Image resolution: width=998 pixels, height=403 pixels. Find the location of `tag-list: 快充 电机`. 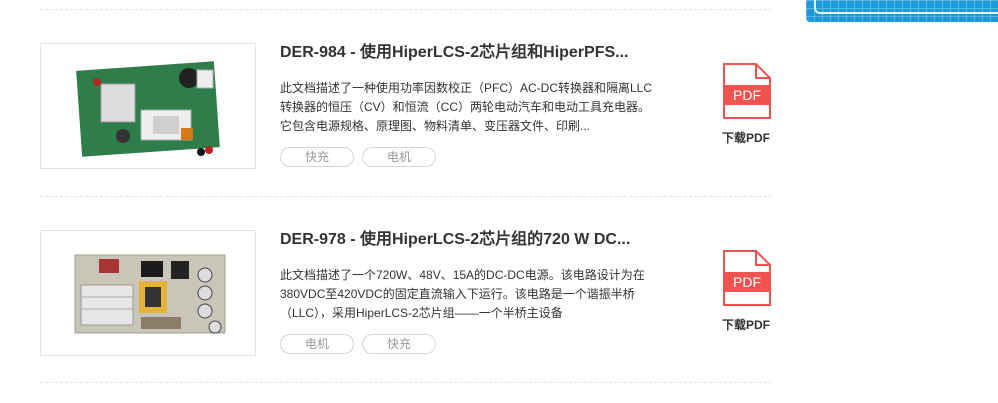

tag-list: 快充 电机 is located at coordinates (358, 157).